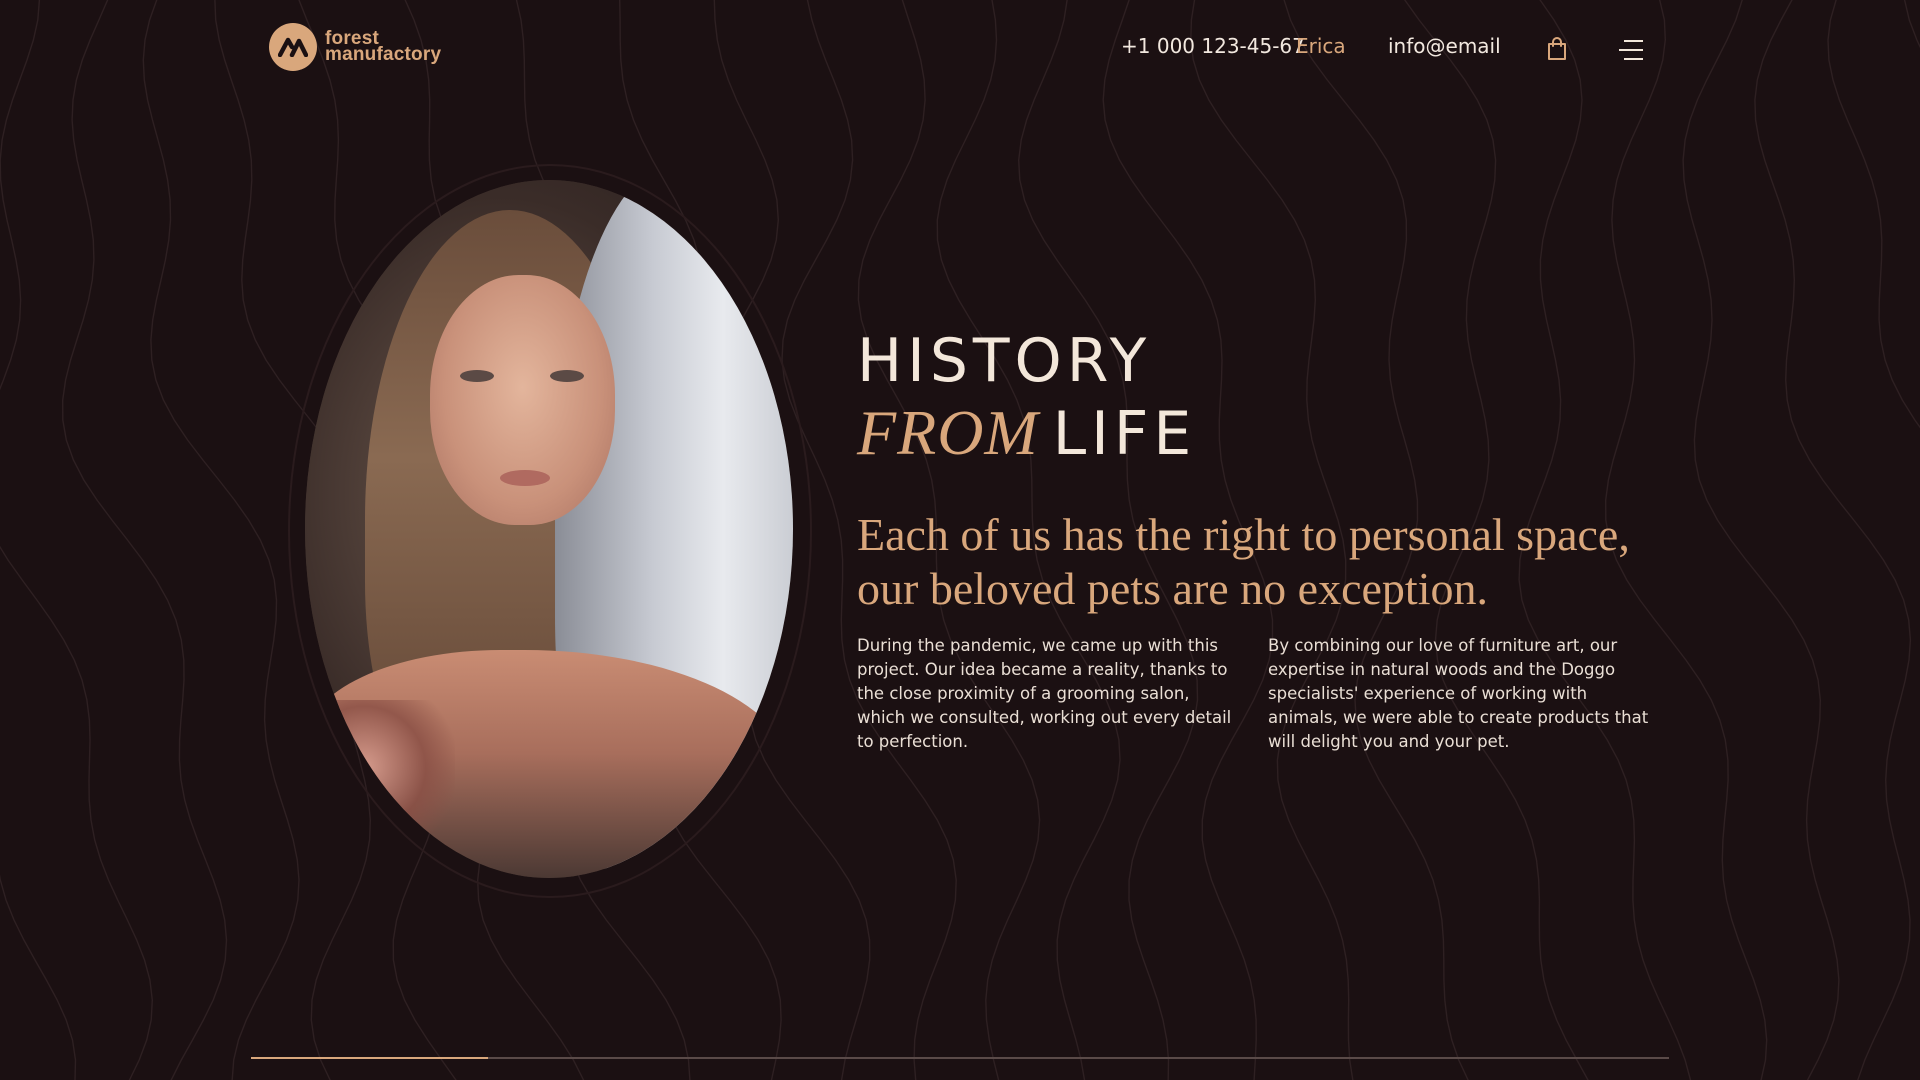 The width and height of the screenshot is (1920, 1080). I want to click on brand-name-line2: manufactory, so click(383, 54).